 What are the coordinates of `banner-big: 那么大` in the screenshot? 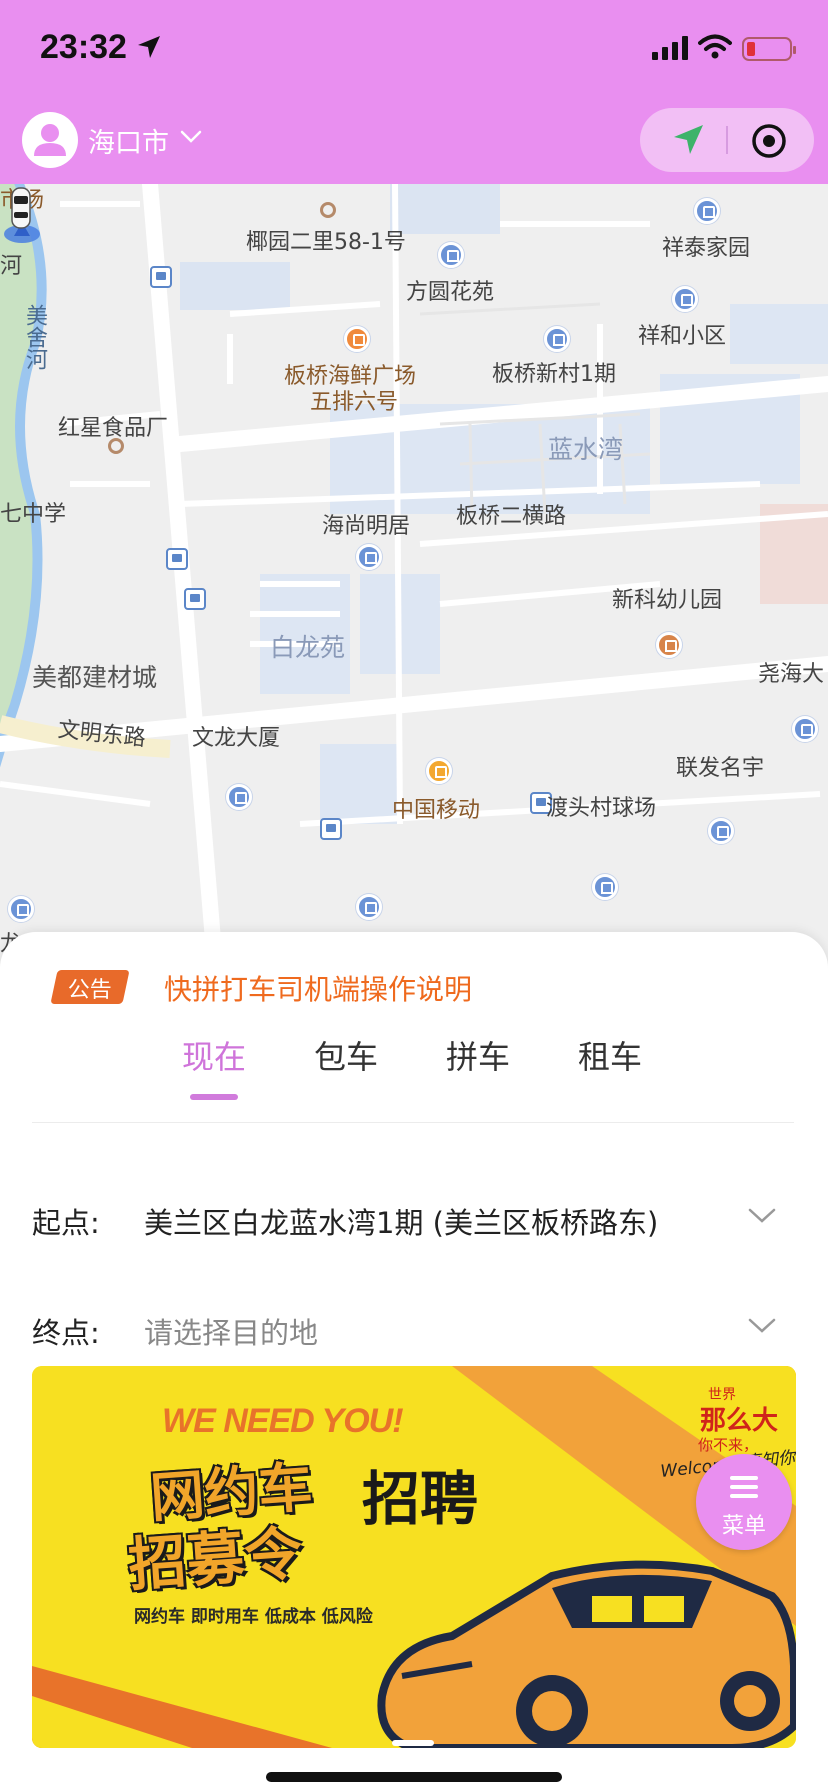 It's located at (739, 1421).